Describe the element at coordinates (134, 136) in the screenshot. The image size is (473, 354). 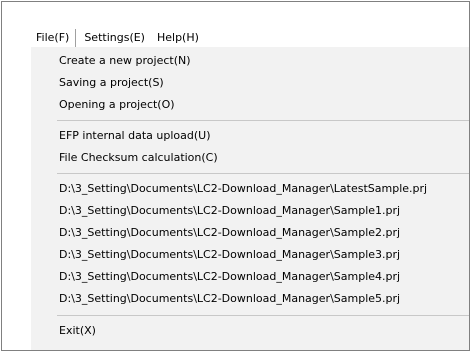
I see `menu-item-efp-upload: EFP internal data upload(U)` at that location.